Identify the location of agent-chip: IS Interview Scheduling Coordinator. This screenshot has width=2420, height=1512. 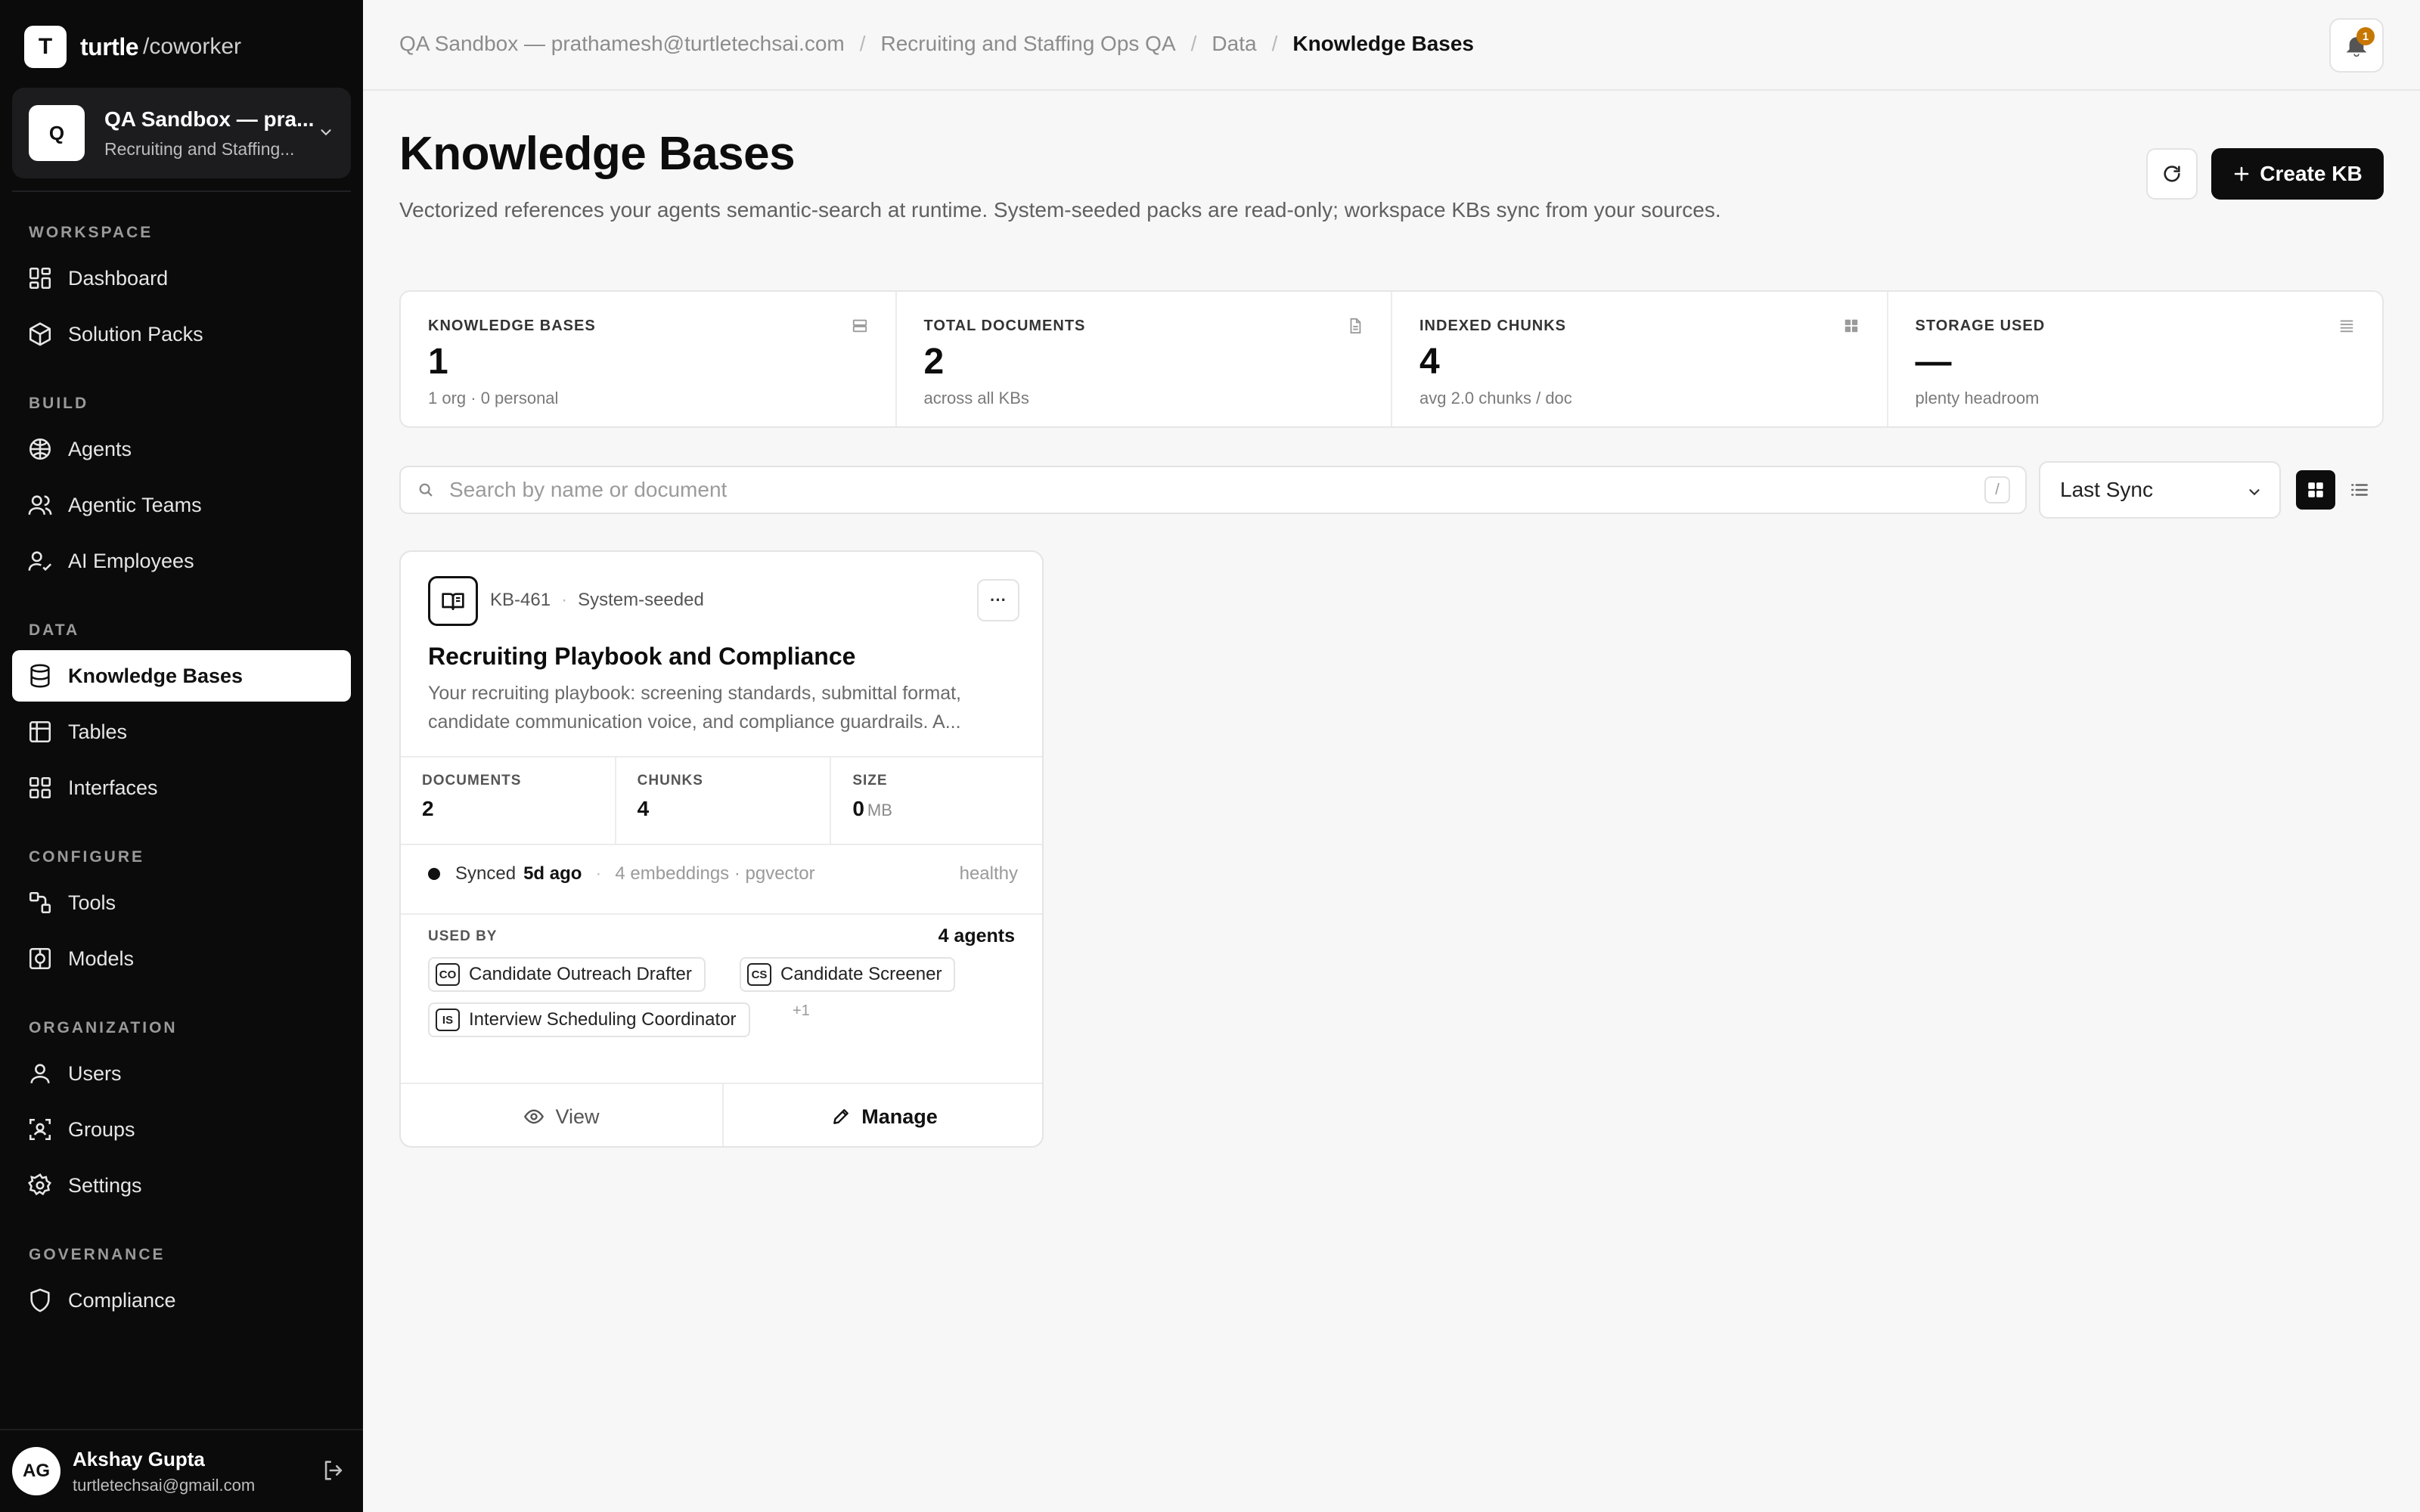
(589, 1019).